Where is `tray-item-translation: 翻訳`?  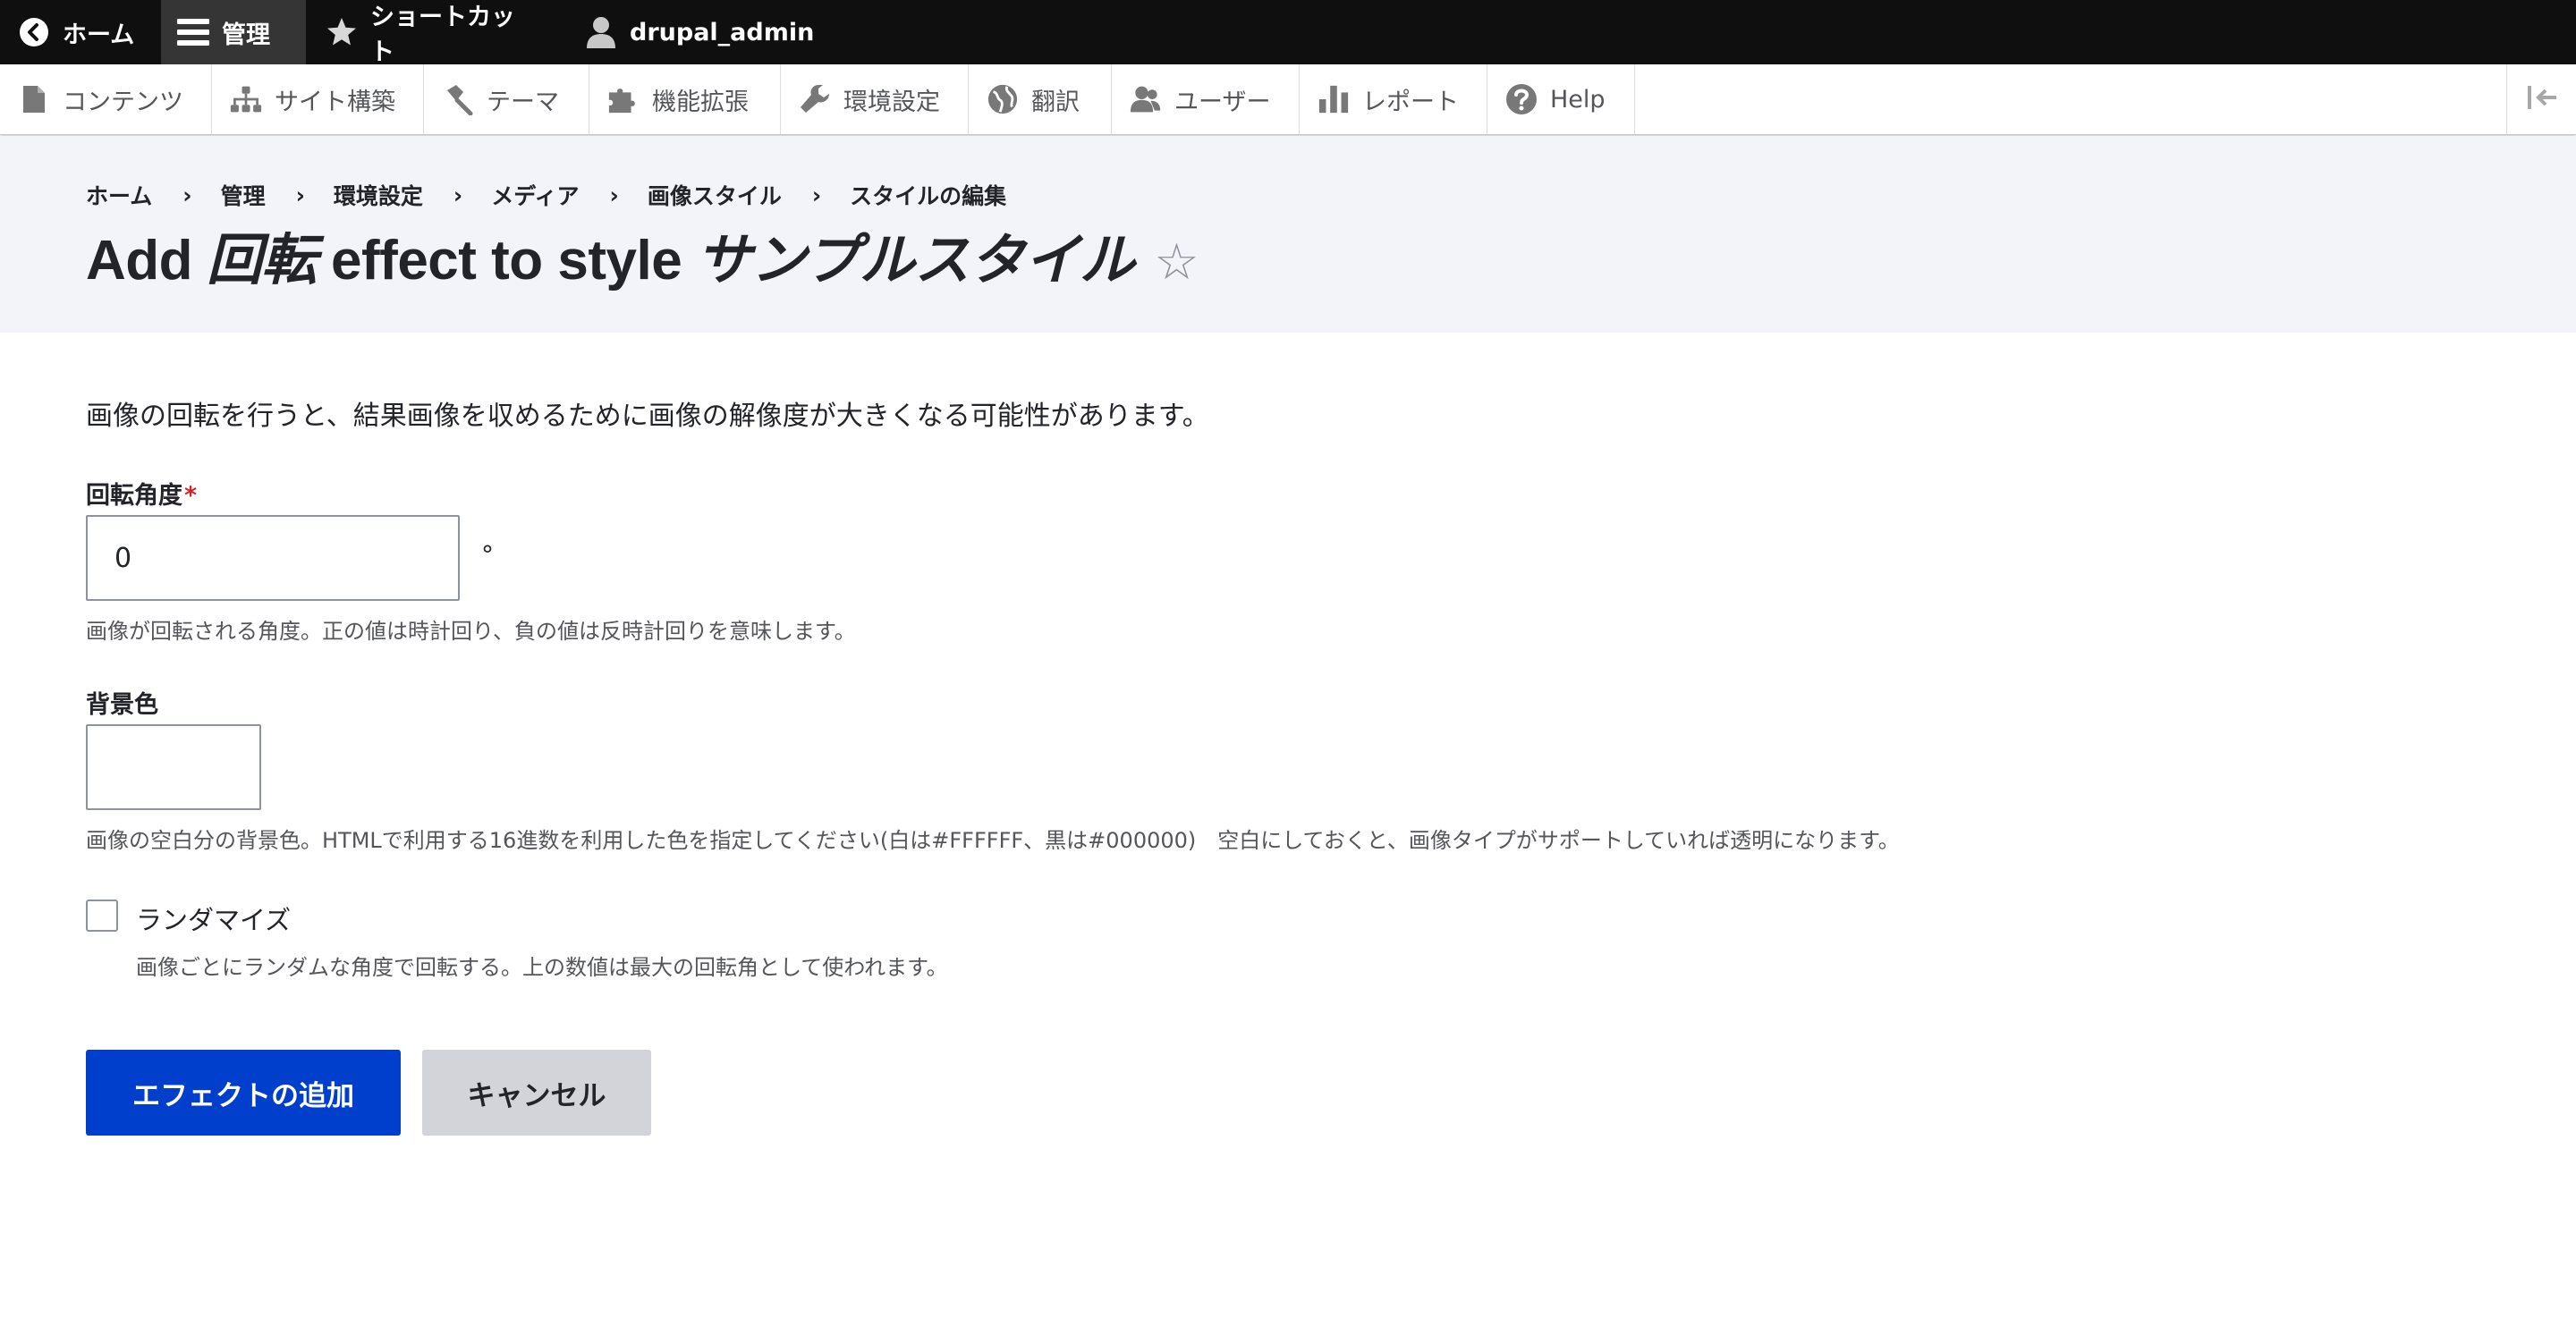
tray-item-translation: 翻訳 is located at coordinates (1040, 99).